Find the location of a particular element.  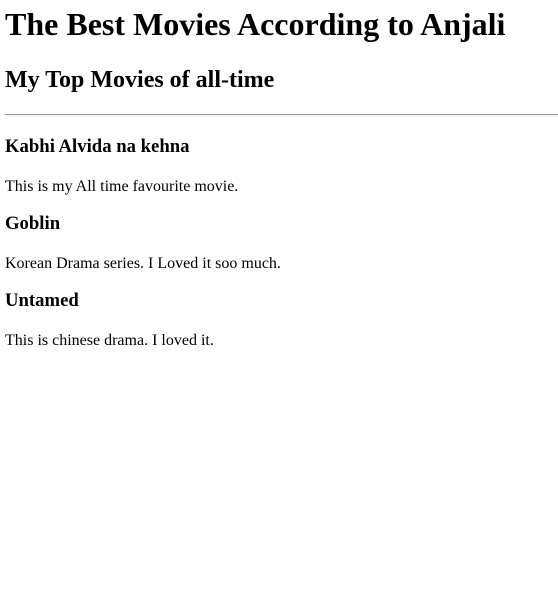

page-subtitle: My Top Movies of all-time is located at coordinates (140, 80).